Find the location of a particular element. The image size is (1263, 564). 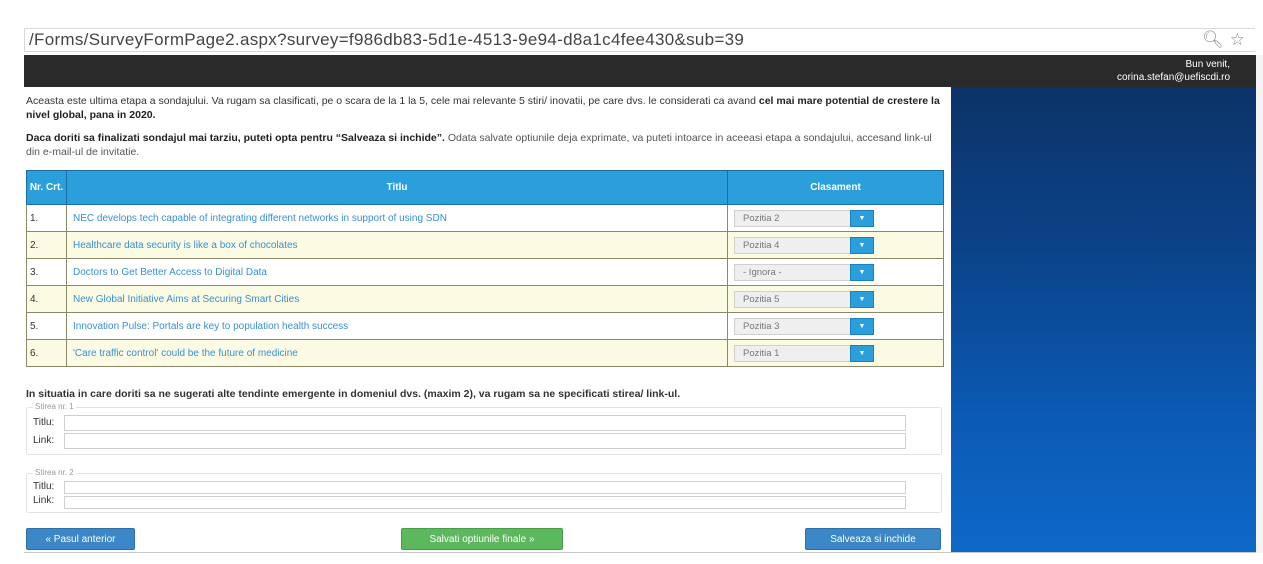

column-header-nr: Nr. Crt. is located at coordinates (46, 187).